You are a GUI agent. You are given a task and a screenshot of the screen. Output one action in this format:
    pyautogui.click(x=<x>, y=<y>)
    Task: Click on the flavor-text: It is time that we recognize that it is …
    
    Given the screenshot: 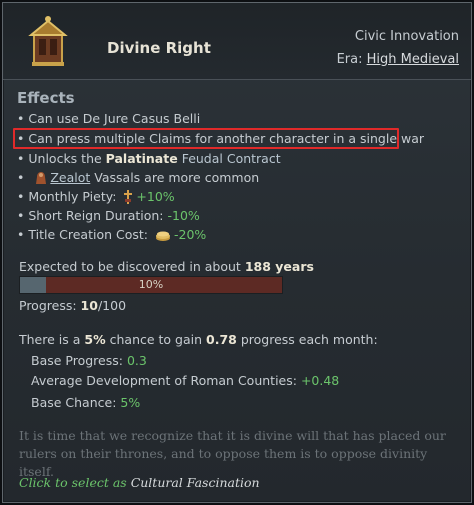 What is the action you would take?
    pyautogui.click(x=232, y=453)
    